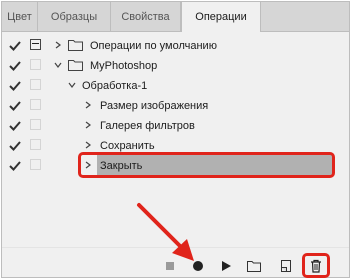  Describe the element at coordinates (226, 266) in the screenshot. I see `play-icon` at that location.